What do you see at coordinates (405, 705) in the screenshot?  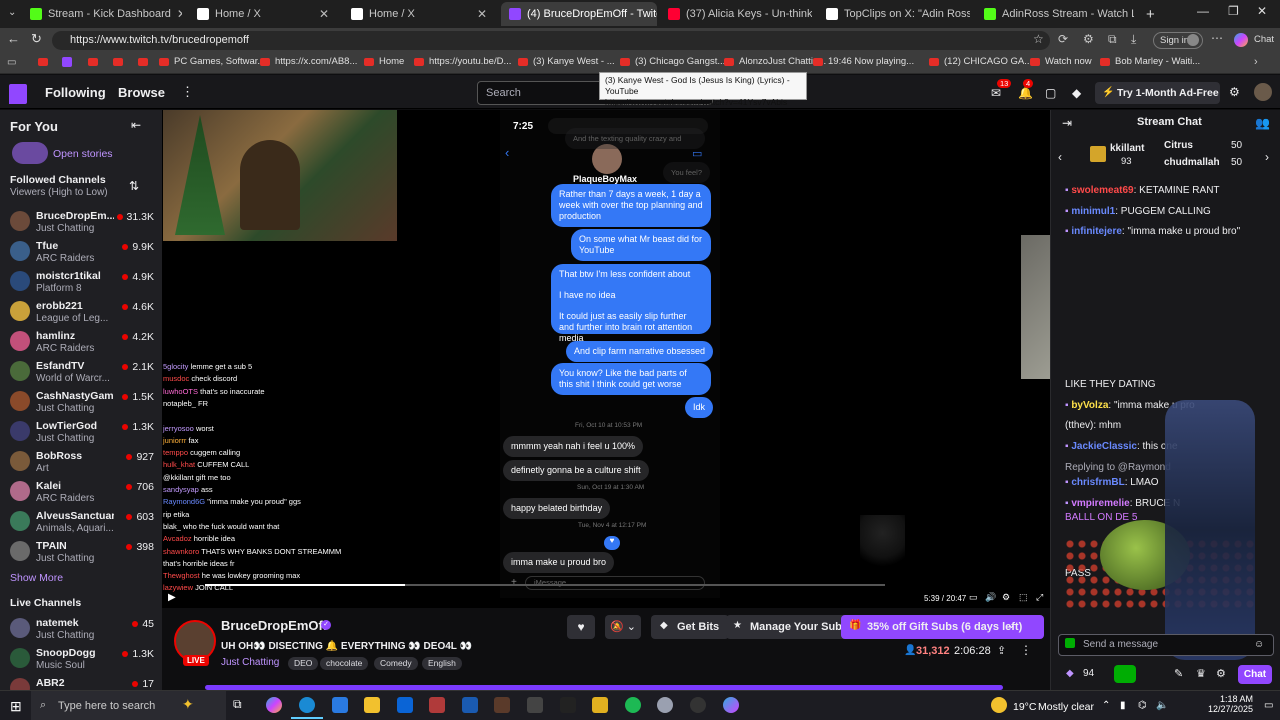 I see `mail-icon` at bounding box center [405, 705].